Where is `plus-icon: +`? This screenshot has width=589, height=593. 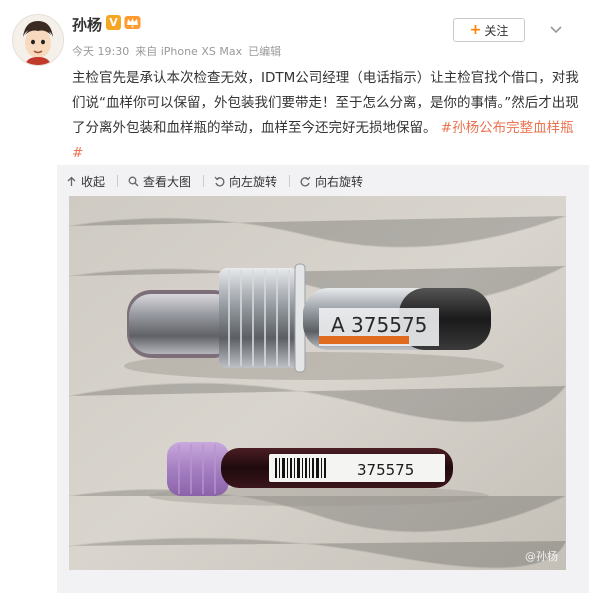 plus-icon: + is located at coordinates (475, 30).